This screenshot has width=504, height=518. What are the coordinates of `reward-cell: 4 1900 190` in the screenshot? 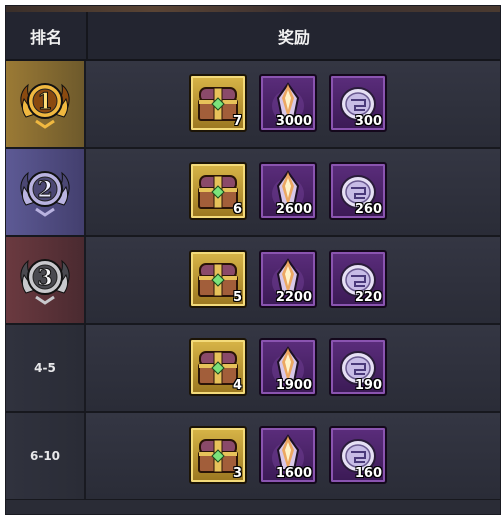 It's located at (293, 368).